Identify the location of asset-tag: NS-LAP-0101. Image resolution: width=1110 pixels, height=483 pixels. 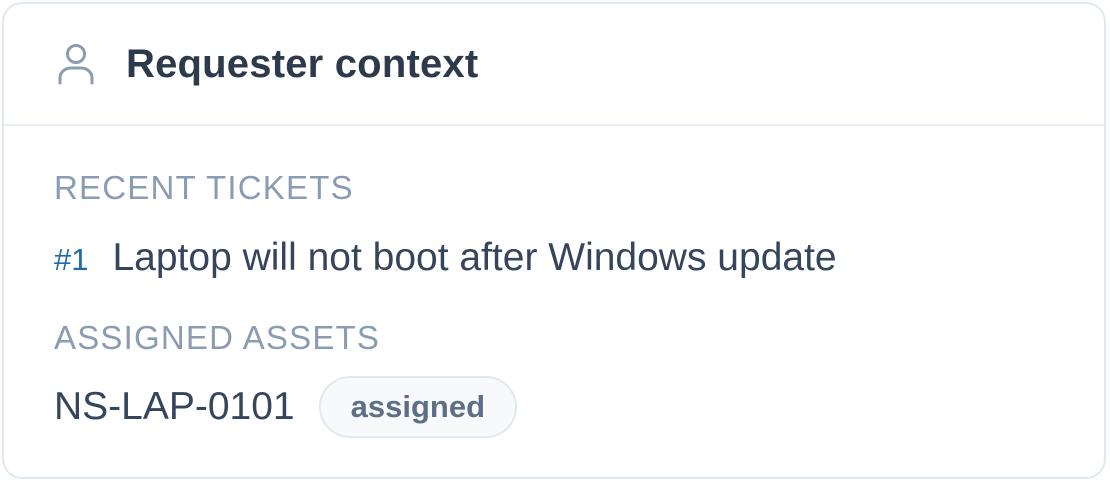
(174, 406).